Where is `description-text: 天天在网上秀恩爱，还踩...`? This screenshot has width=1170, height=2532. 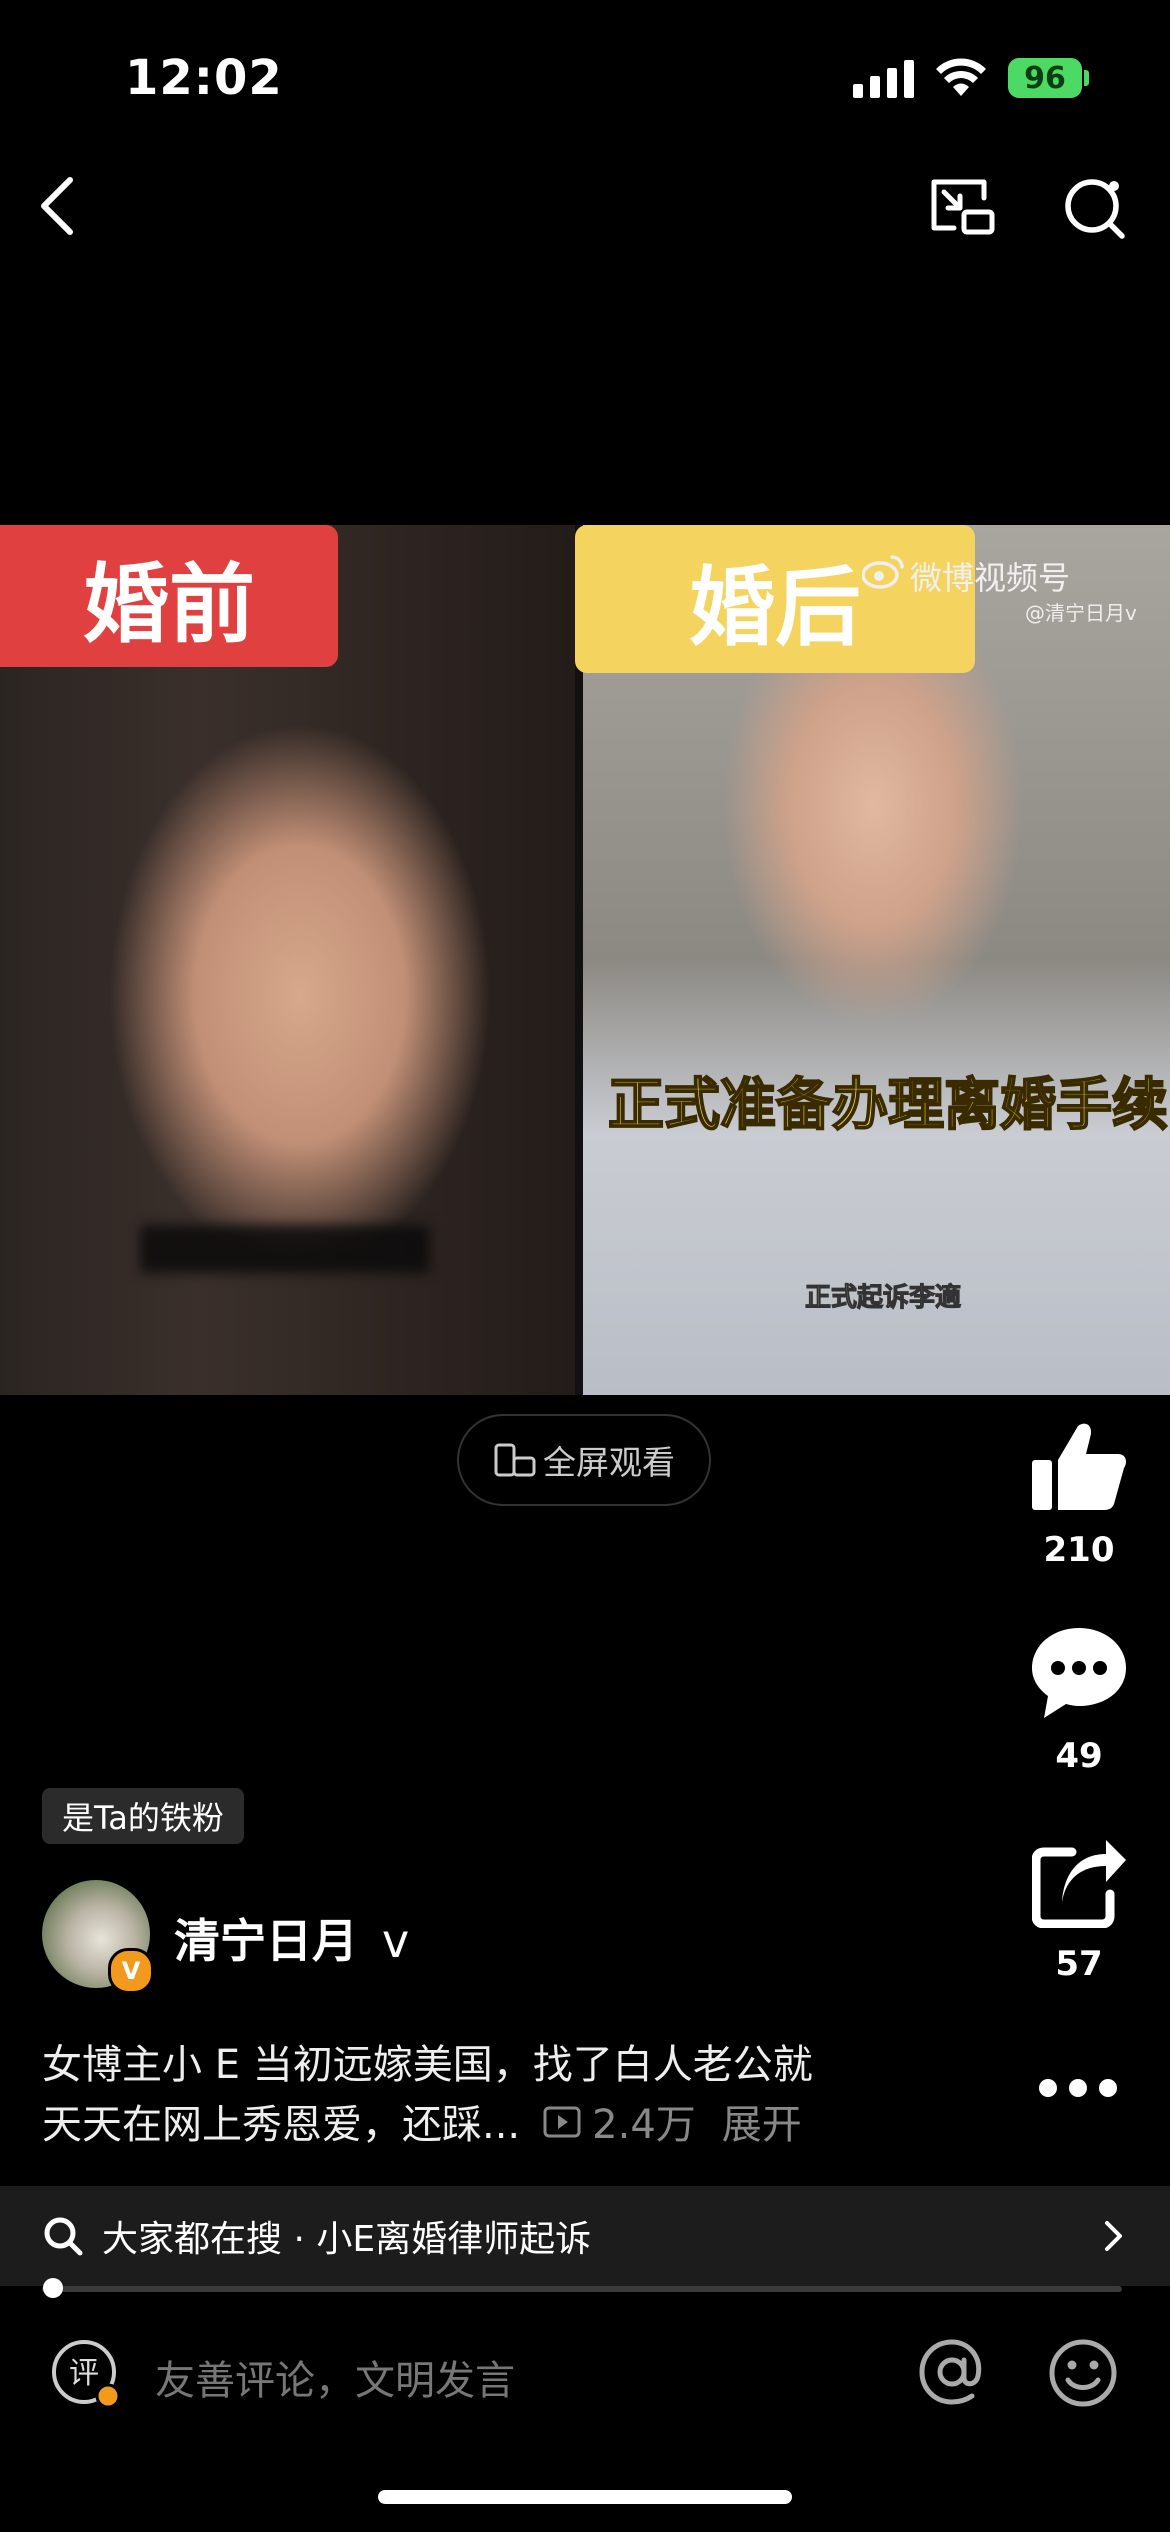 description-text: 天天在网上秀恩爱，还踩... is located at coordinates (281, 2125).